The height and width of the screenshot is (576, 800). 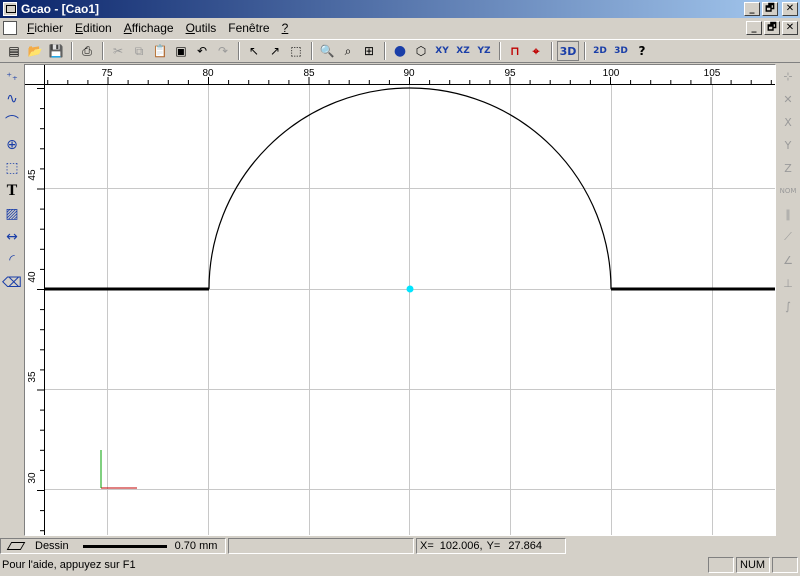 What do you see at coordinates (484, 51) in the screenshot?
I see `plane-yz-icon: YZ` at bounding box center [484, 51].